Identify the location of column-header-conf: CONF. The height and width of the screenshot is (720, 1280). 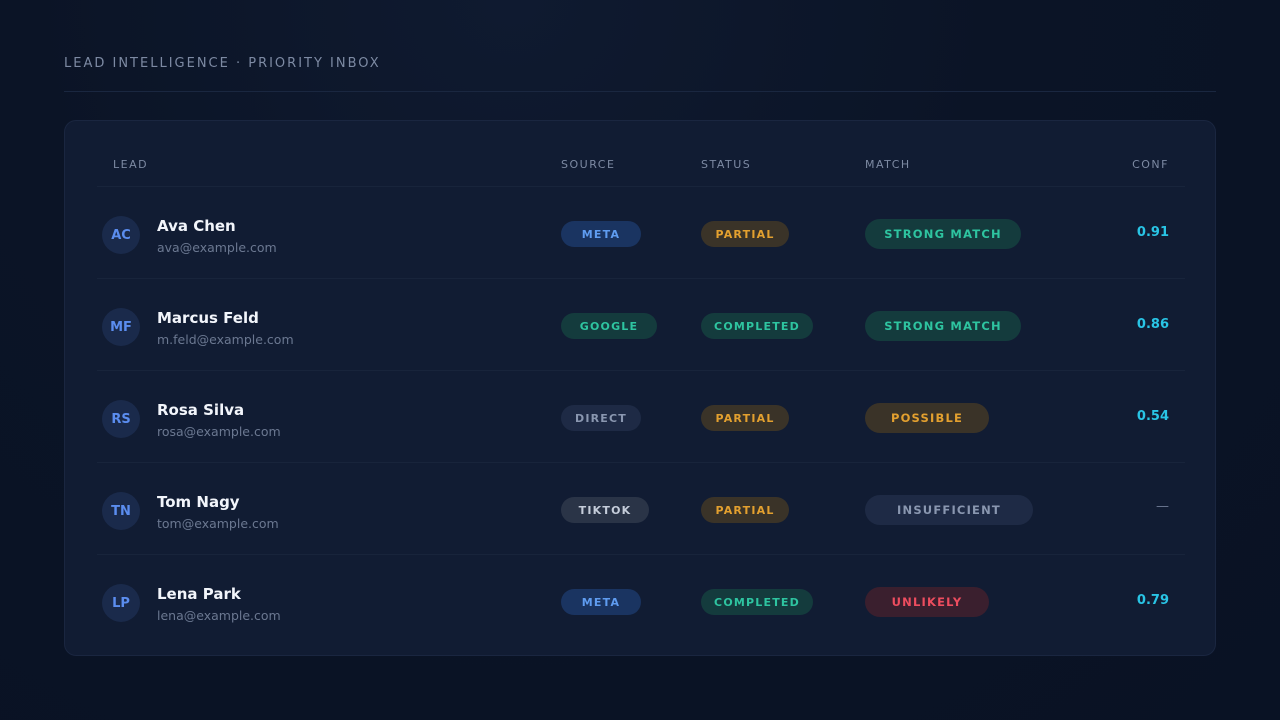
(1150, 164).